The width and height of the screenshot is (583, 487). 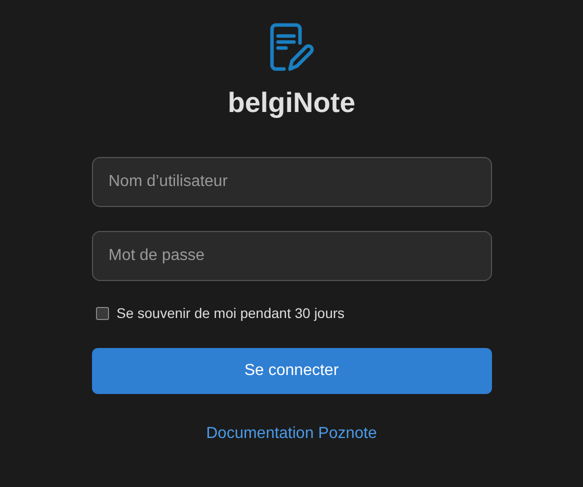 I want to click on remember-checkbox, so click(x=102, y=313).